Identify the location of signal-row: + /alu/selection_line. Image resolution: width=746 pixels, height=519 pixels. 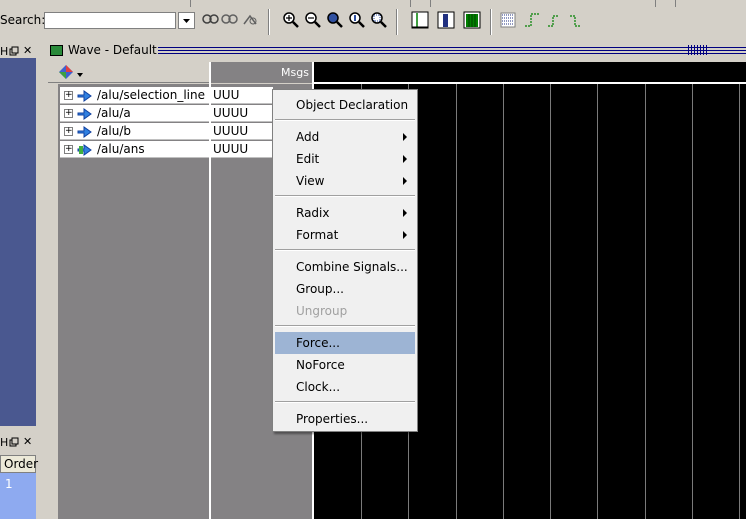
(134, 95).